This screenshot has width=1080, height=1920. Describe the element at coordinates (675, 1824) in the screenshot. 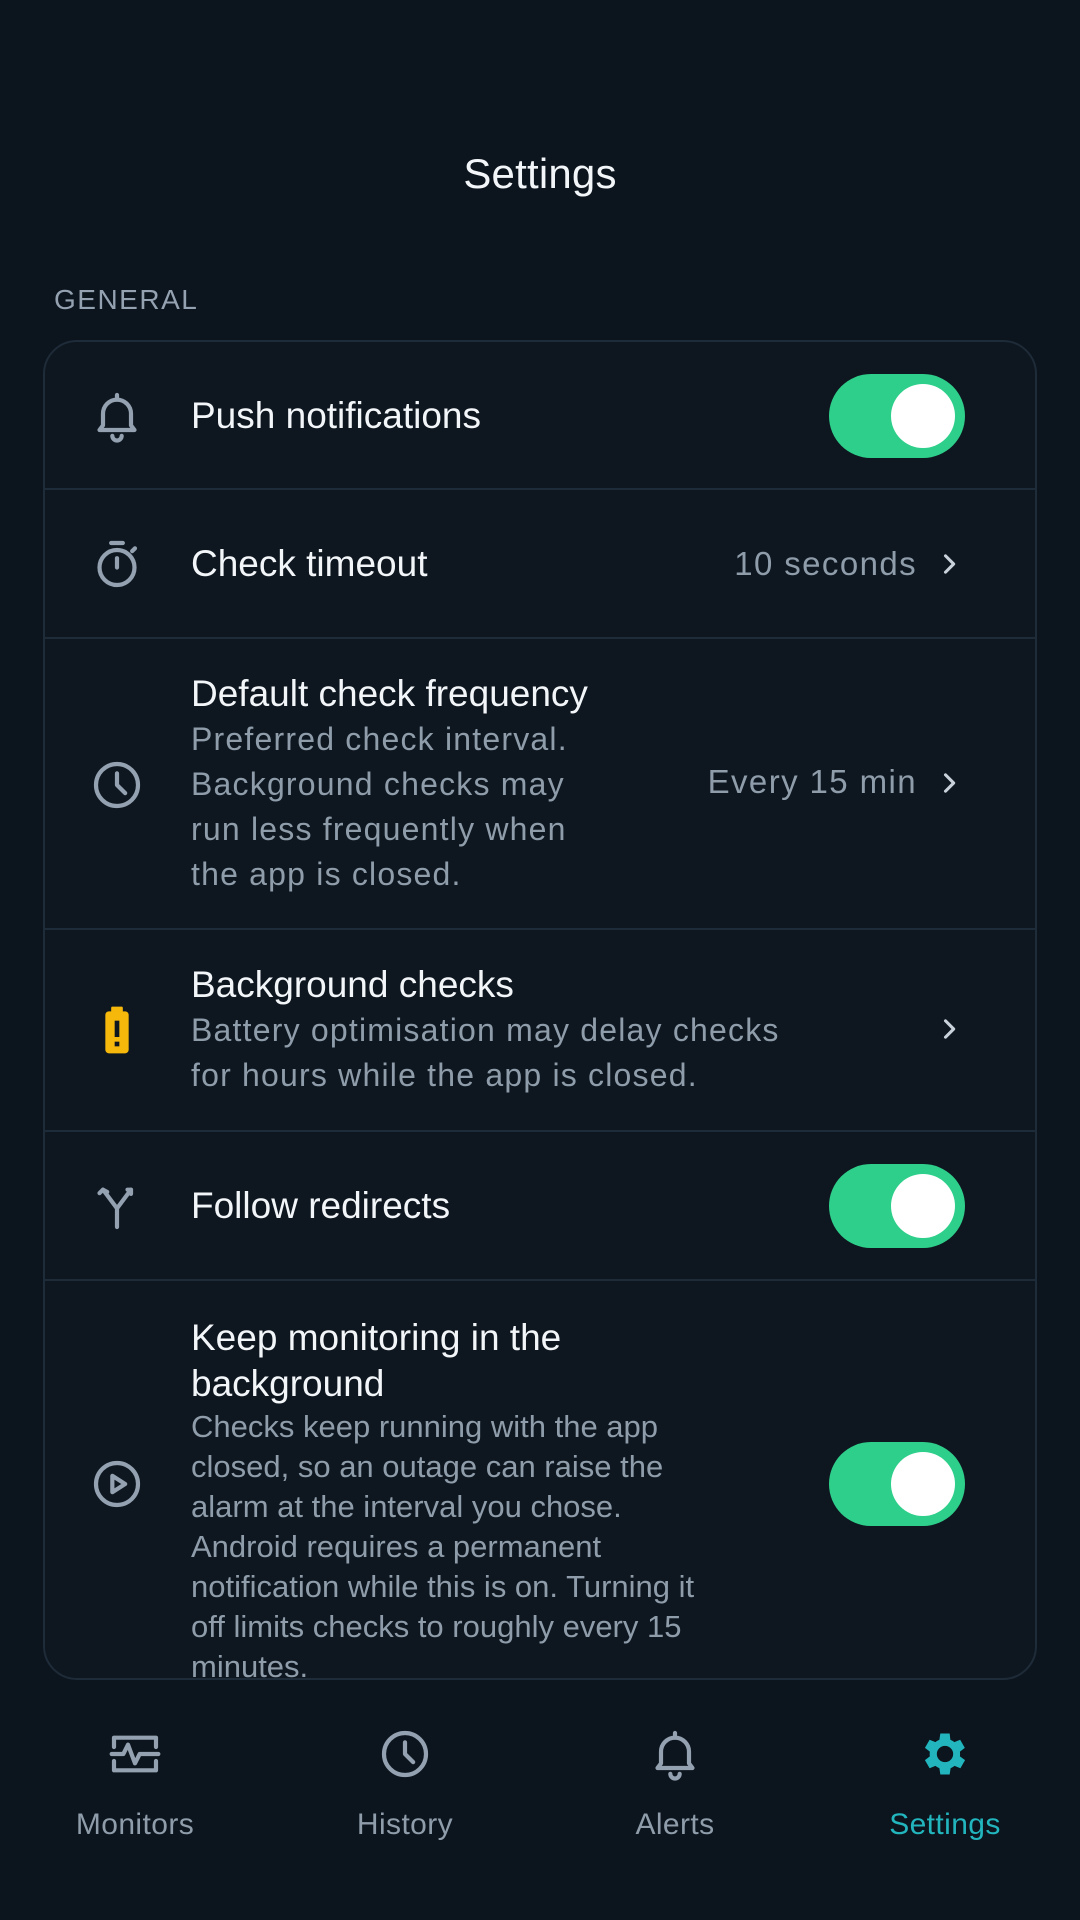

I see `nav-label: Alerts` at that location.